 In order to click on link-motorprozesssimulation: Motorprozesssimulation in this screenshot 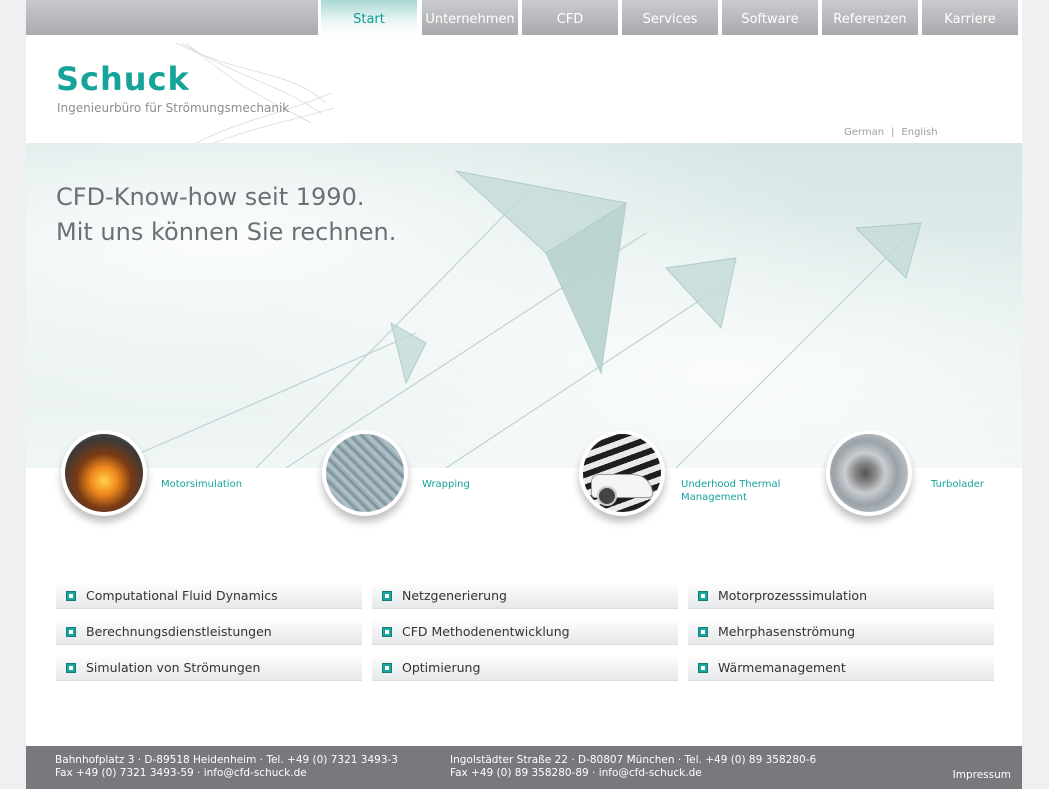, I will do `click(841, 596)`.